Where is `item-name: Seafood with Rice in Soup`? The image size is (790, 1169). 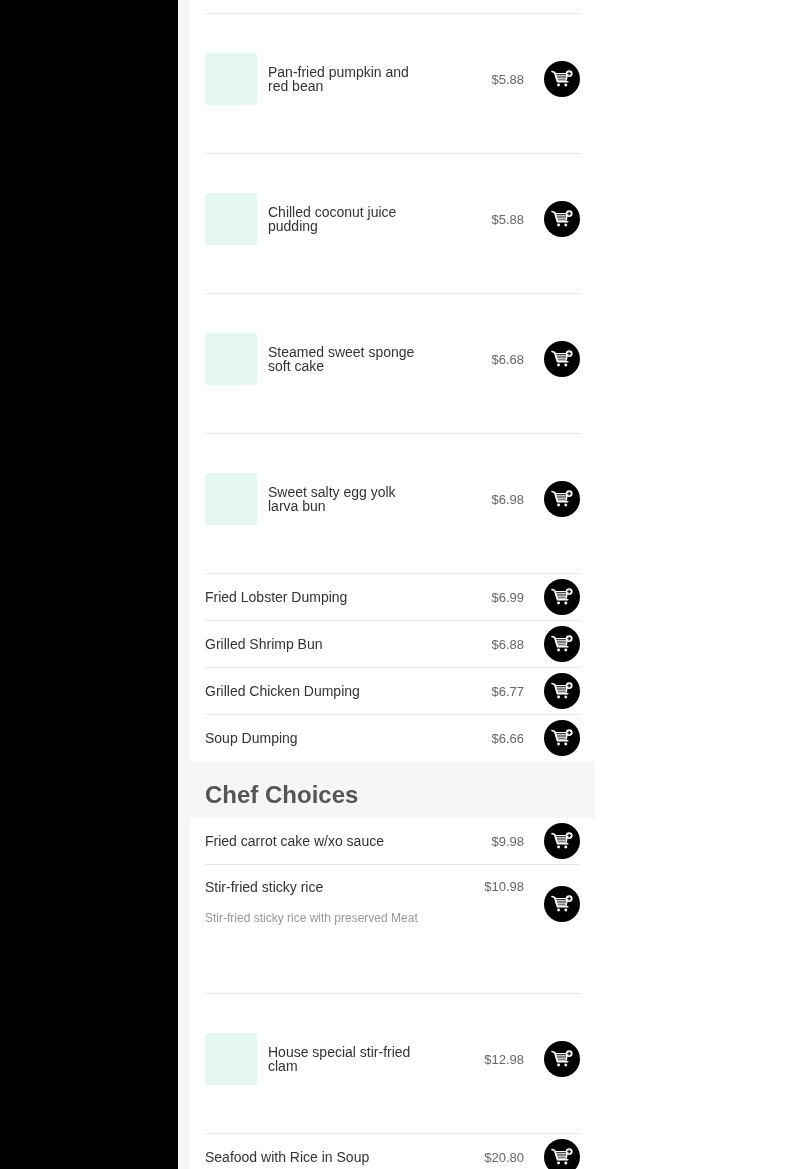
item-name: Seafood with Rice in Soup is located at coordinates (287, 1157).